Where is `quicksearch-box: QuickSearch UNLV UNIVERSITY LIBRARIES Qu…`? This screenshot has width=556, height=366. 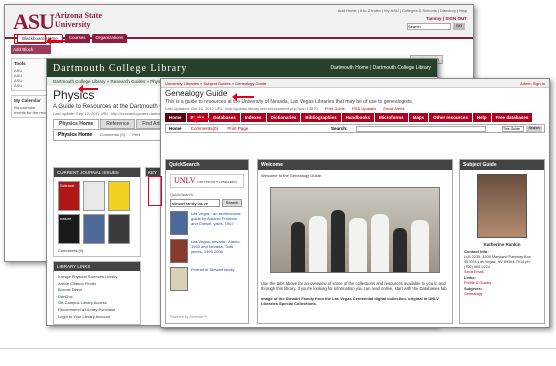 quicksearch-box: QuickSearch UNLV UNIVERSITY LIBRARIES Qu… is located at coordinates (207, 241).